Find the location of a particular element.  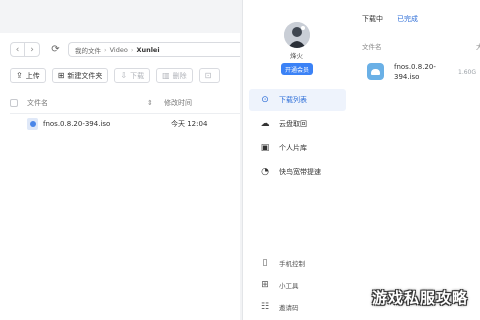

sidebar-item-label: 个人片库 is located at coordinates (293, 148).